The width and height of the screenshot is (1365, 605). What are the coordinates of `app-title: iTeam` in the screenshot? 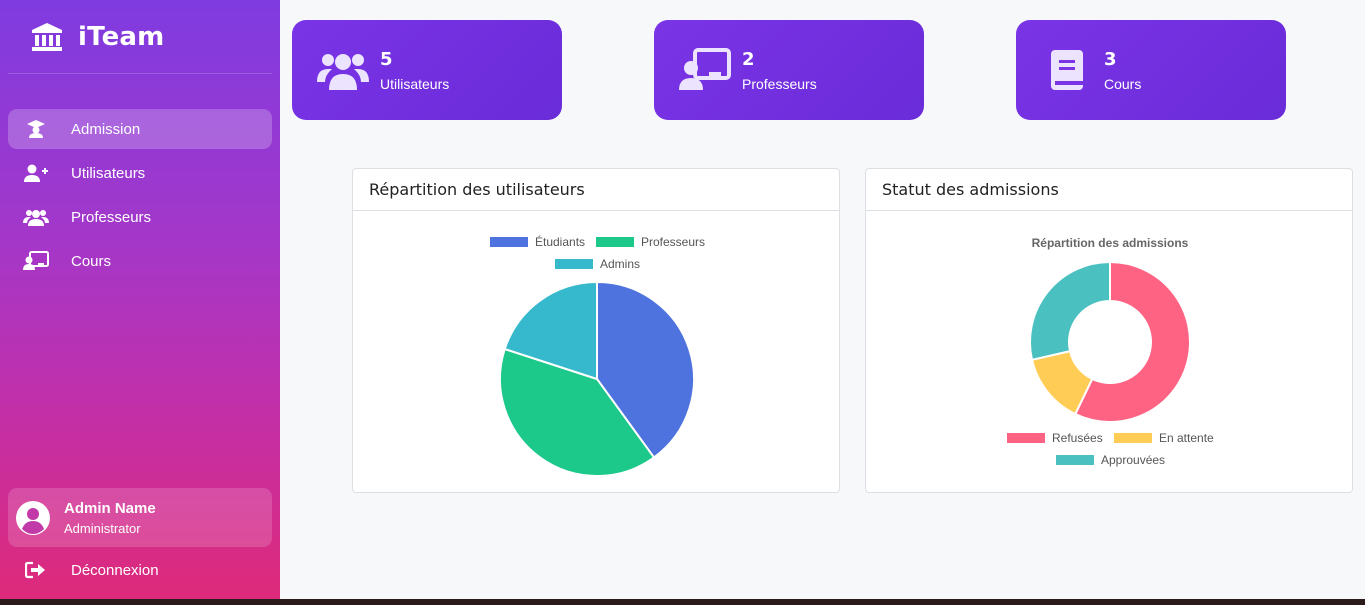 It's located at (121, 36).